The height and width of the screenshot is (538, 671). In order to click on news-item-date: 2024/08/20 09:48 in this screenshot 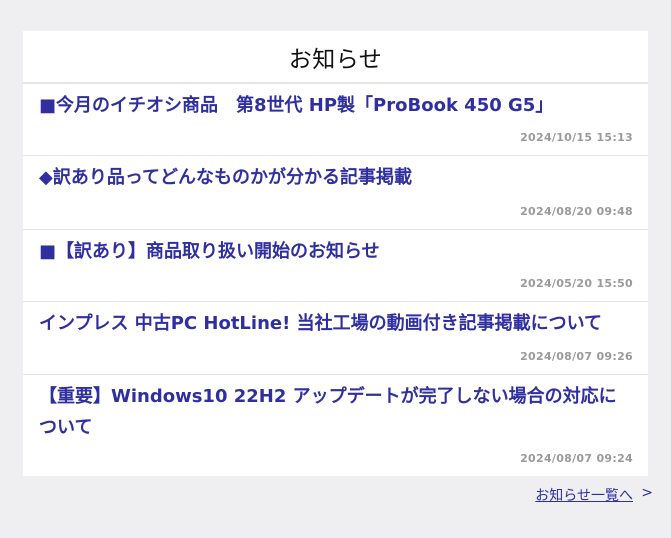, I will do `click(576, 211)`.